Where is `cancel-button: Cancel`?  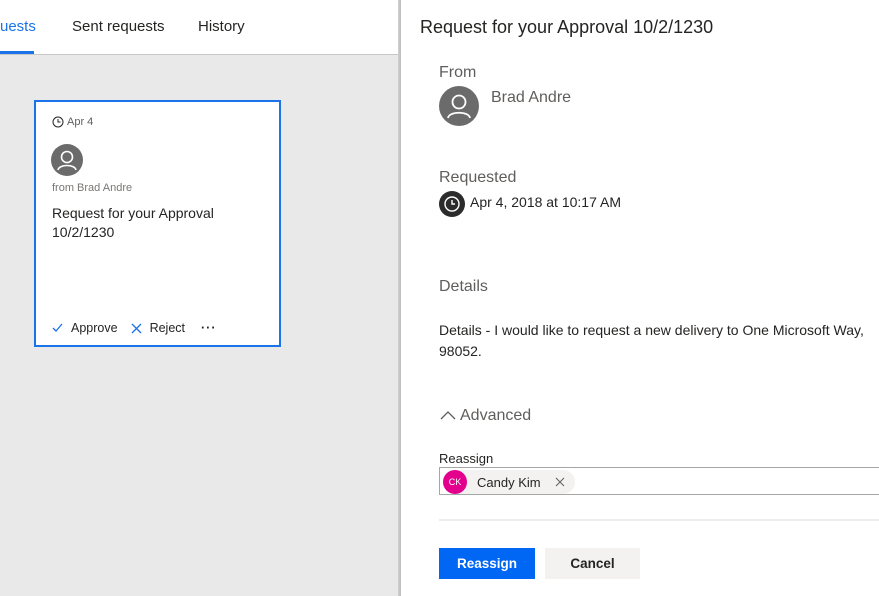
cancel-button: Cancel is located at coordinates (592, 563).